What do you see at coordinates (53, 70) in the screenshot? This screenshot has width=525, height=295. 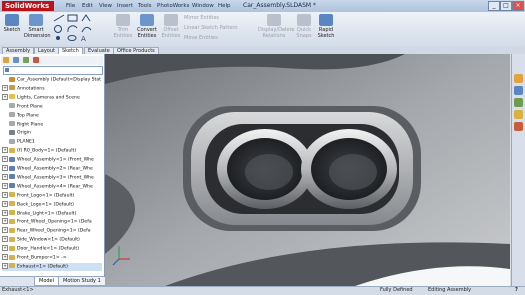 I see `feature-filter-input` at bounding box center [53, 70].